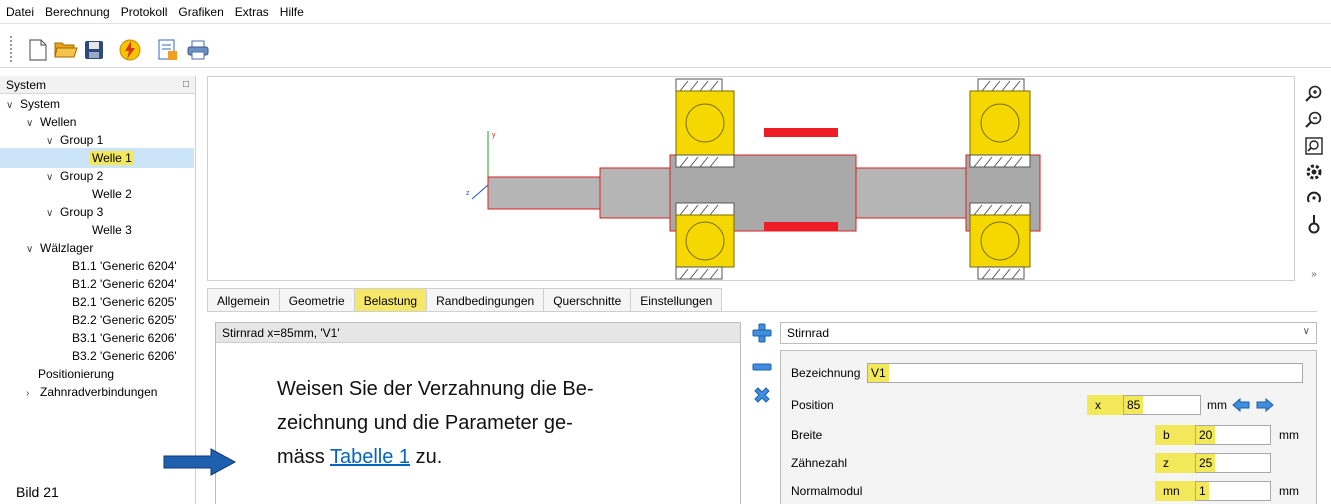  Describe the element at coordinates (74, 176) in the screenshot. I see `tree-item-group2: ∨ Group 2` at that location.